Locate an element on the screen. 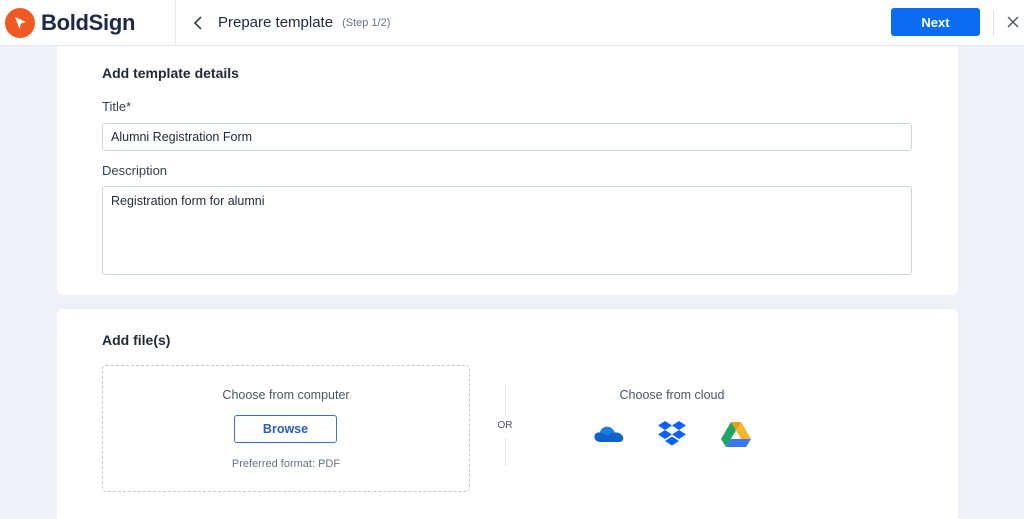 Image resolution: width=1024 pixels, height=519 pixels. or-label: OR is located at coordinates (505, 425).